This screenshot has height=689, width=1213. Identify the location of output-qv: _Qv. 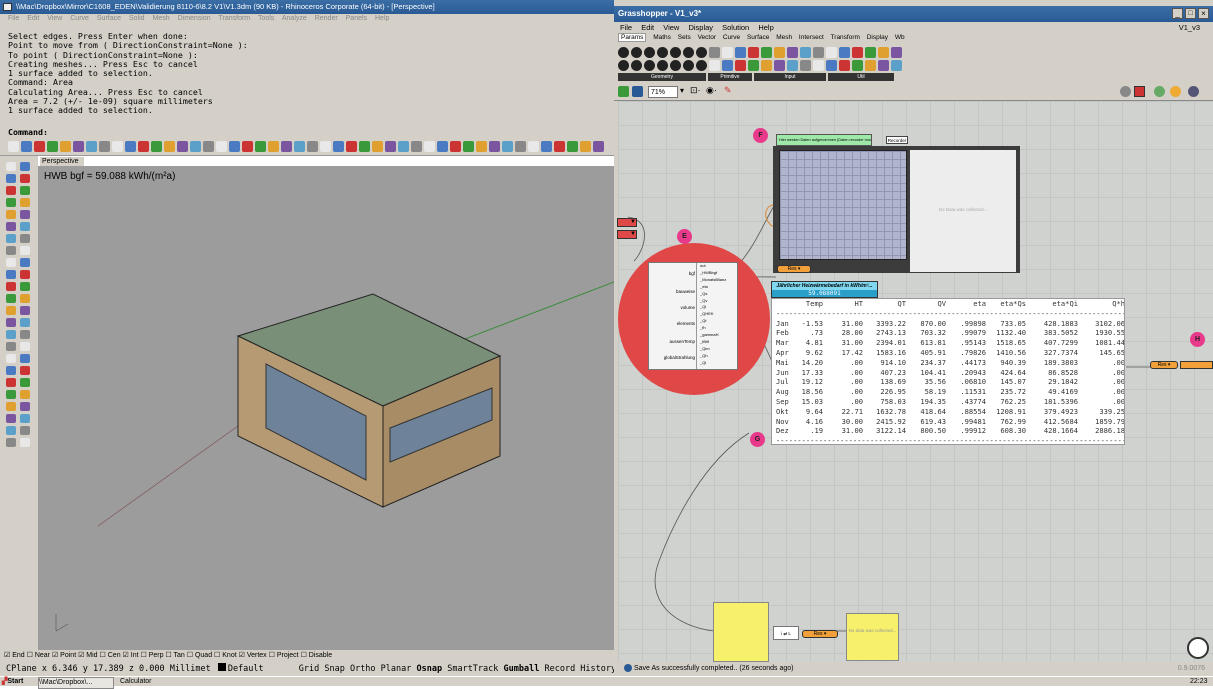
(718, 301).